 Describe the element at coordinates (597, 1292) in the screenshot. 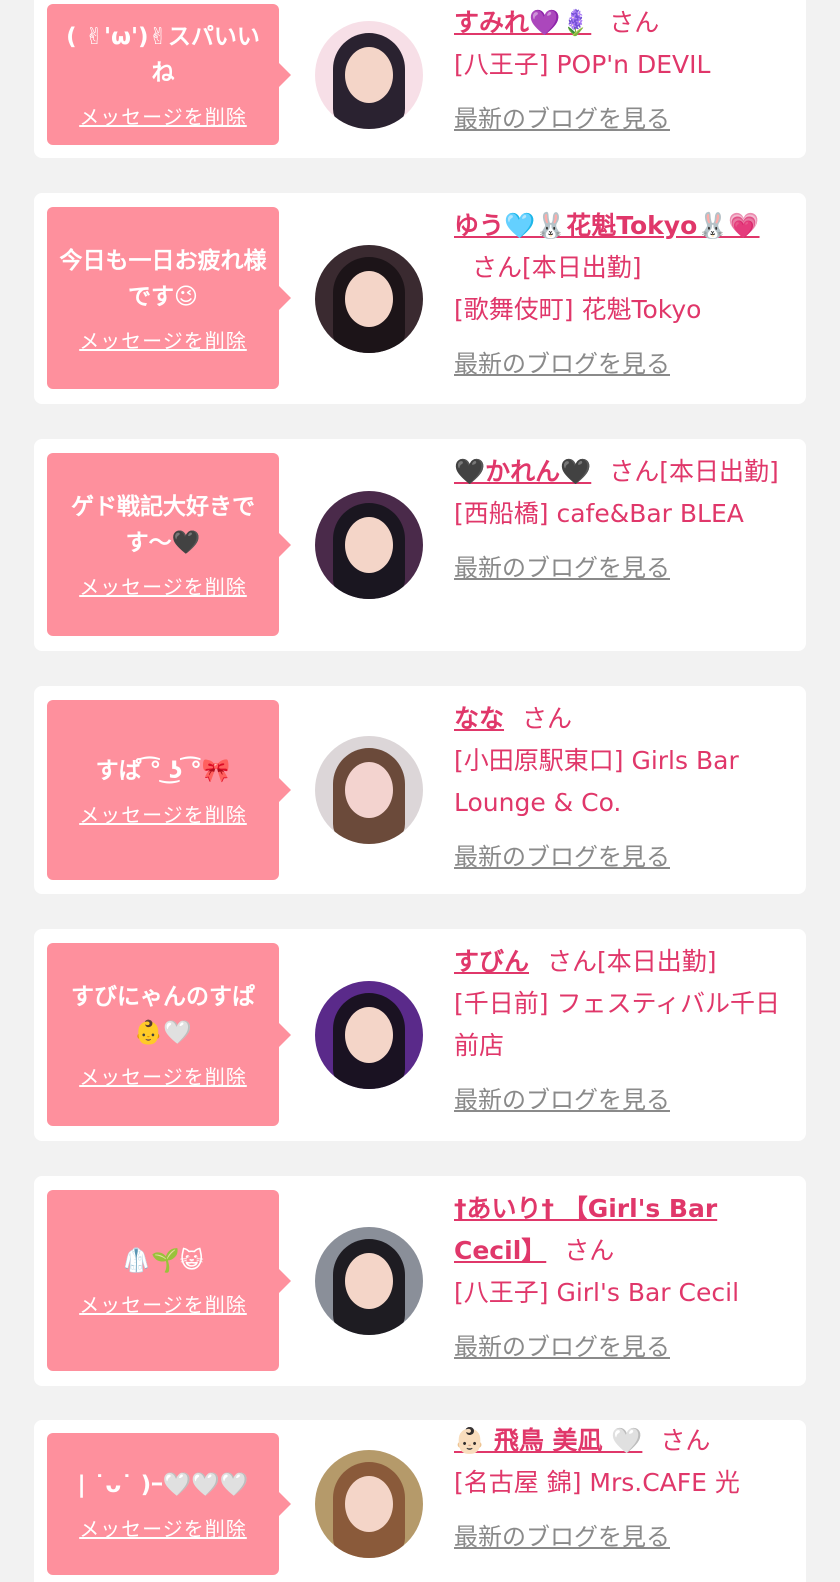

I see `shop-name: [八王子] Girl's Bar Cecil` at that location.